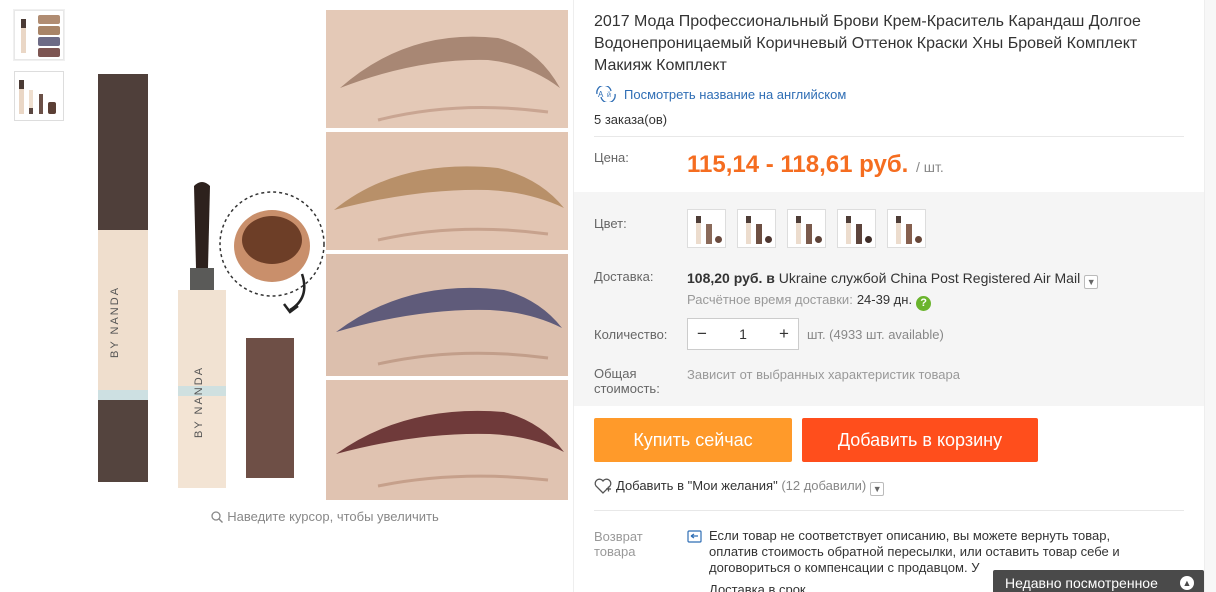 Image resolution: width=1216 pixels, height=592 pixels. What do you see at coordinates (803, 278) in the screenshot?
I see `shipping-country: Ukraine` at bounding box center [803, 278].